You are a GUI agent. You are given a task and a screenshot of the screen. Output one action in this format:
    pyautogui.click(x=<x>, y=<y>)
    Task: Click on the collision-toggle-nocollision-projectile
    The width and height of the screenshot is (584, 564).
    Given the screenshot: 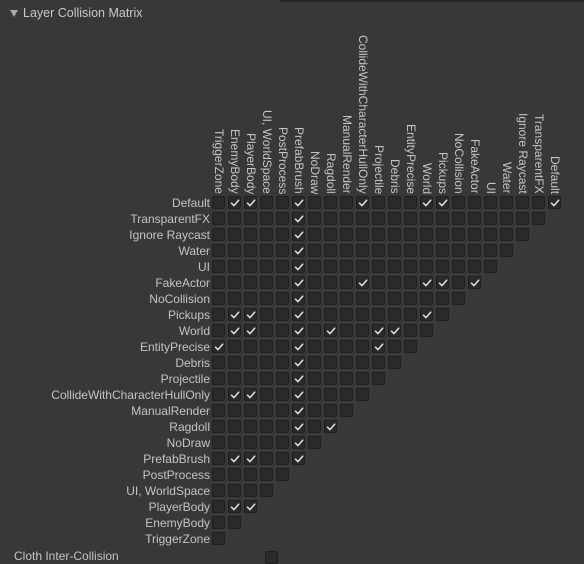 What is the action you would take?
    pyautogui.click(x=378, y=298)
    